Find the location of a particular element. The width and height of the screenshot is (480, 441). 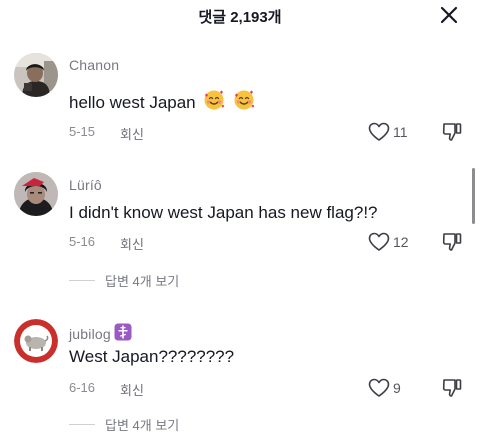

close-button is located at coordinates (449, 15).